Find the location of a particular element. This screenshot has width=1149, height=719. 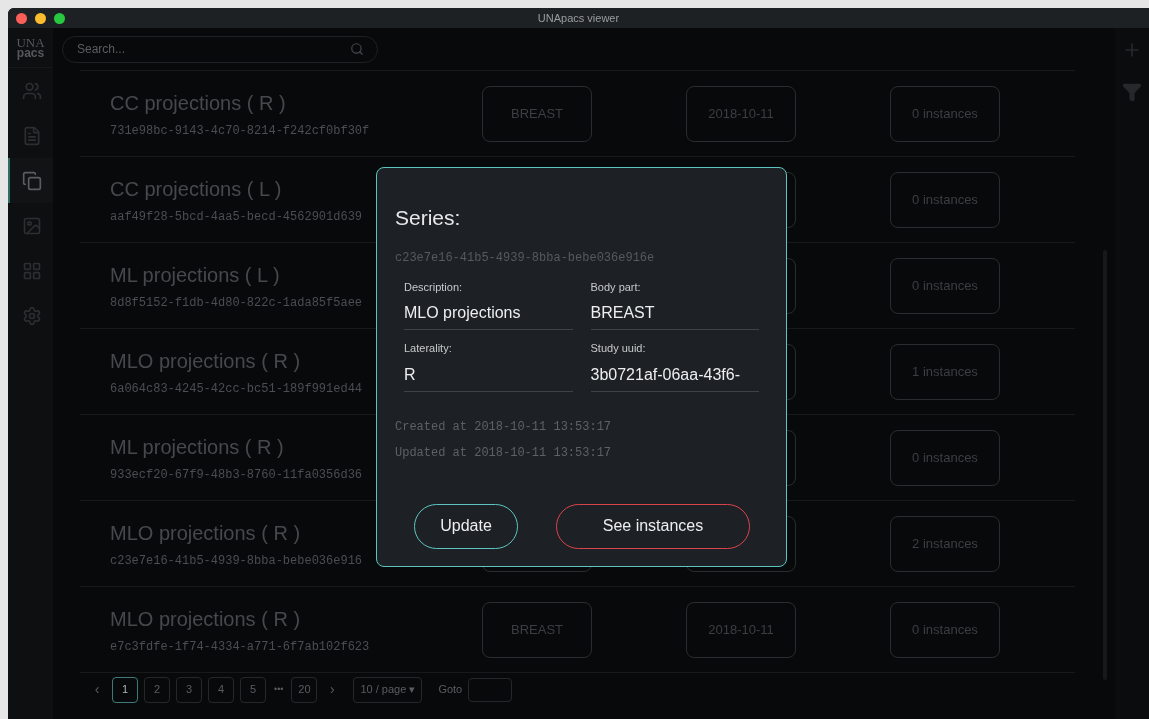

form-field: Study uuid: 3b0721af-06aa-43f6- is located at coordinates (674, 366).